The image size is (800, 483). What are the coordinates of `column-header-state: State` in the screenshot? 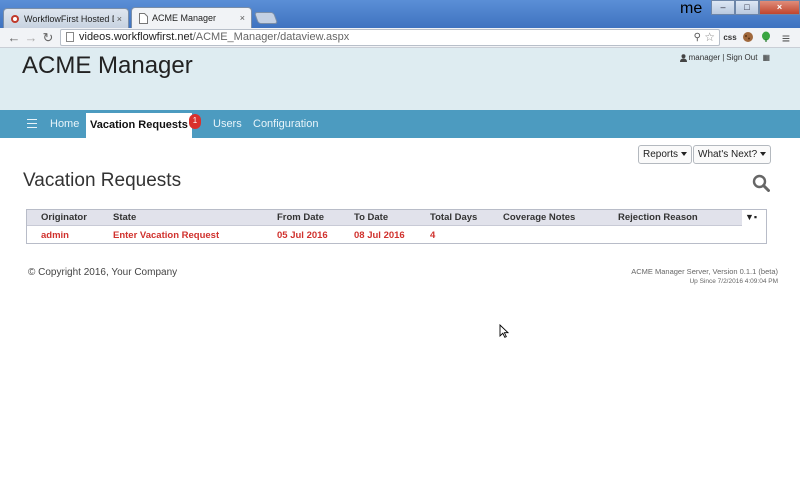 It's located at (124, 217).